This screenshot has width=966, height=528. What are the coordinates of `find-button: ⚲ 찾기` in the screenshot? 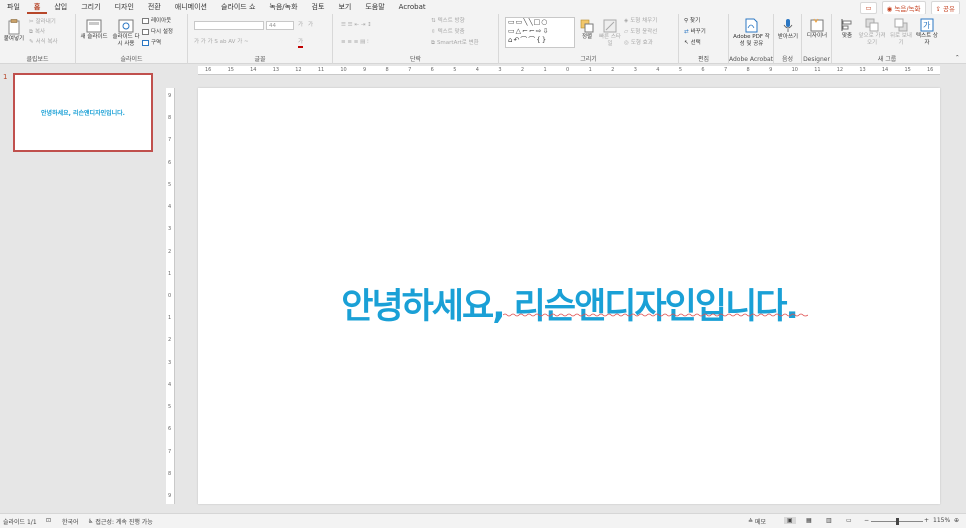 It's located at (692, 21).